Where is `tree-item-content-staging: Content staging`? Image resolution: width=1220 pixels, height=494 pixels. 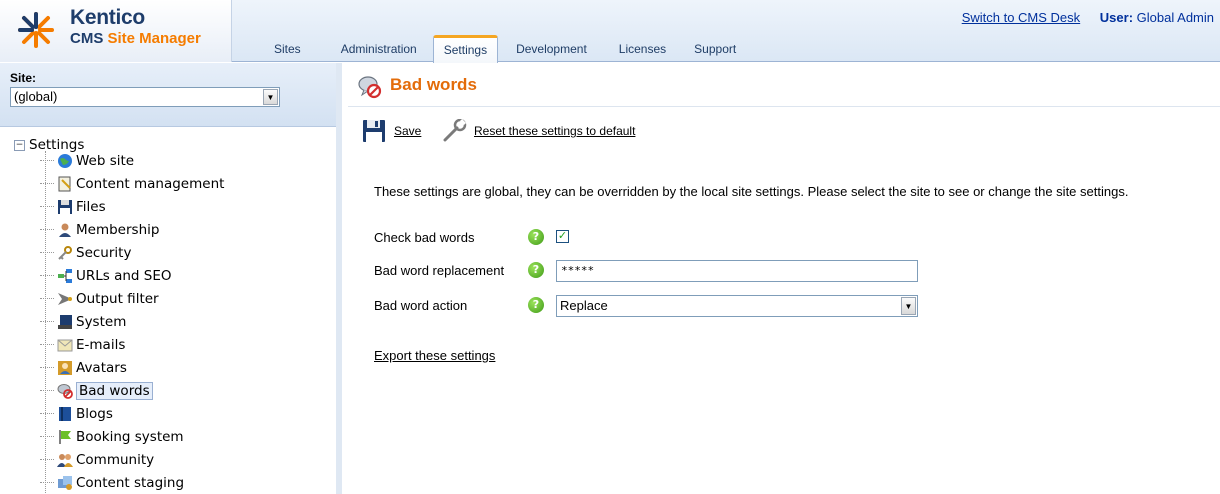 tree-item-content-staging: Content staging is located at coordinates (112, 483).